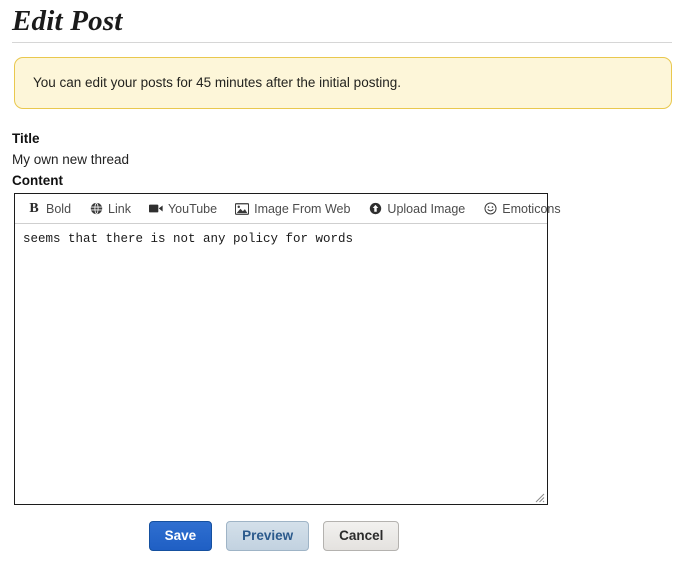 This screenshot has width=686, height=568. What do you see at coordinates (268, 536) in the screenshot?
I see `preview-button: Preview` at bounding box center [268, 536].